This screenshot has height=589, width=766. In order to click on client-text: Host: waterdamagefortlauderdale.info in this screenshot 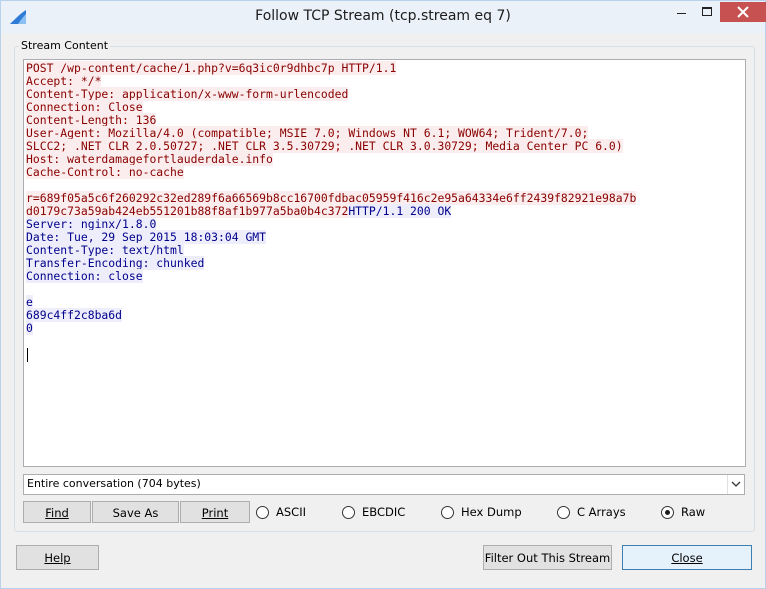, I will do `click(149, 159)`.